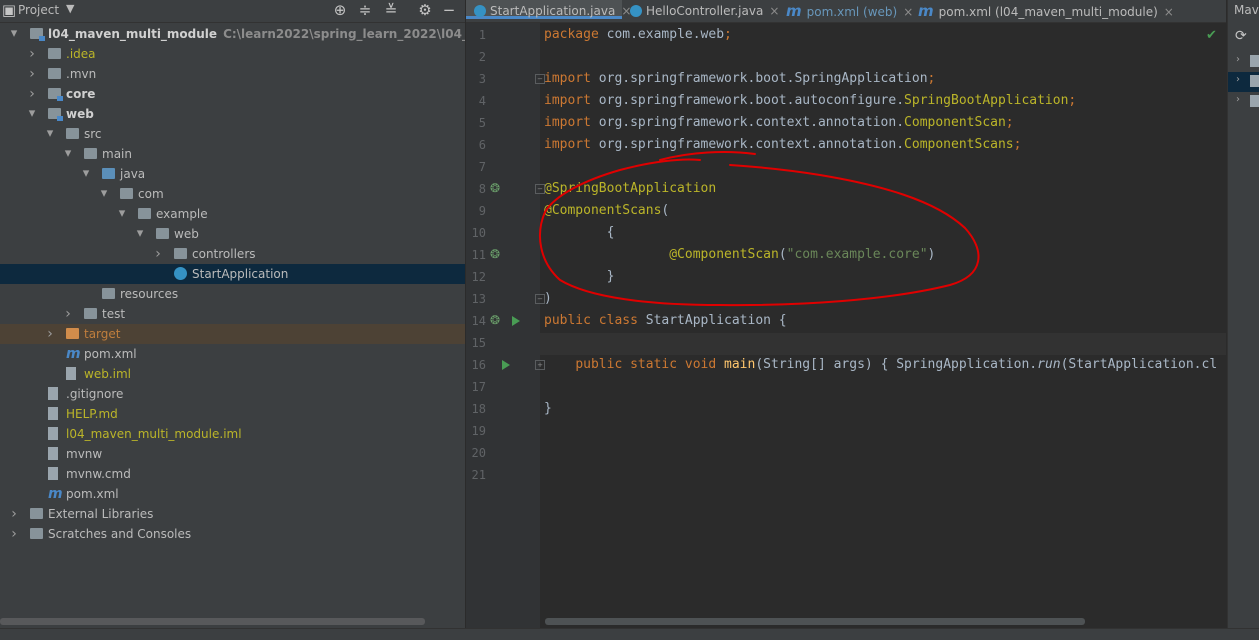 The image size is (1259, 640). Describe the element at coordinates (232, 514) in the screenshot. I see `tree-item: › External Libraries` at that location.